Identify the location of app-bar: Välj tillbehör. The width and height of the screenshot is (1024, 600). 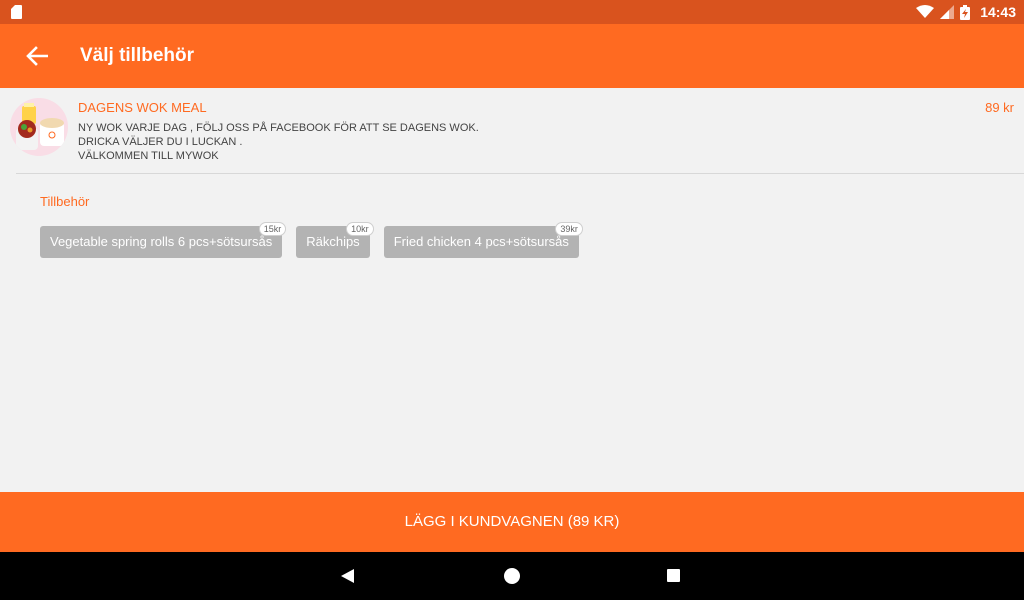
(512, 56).